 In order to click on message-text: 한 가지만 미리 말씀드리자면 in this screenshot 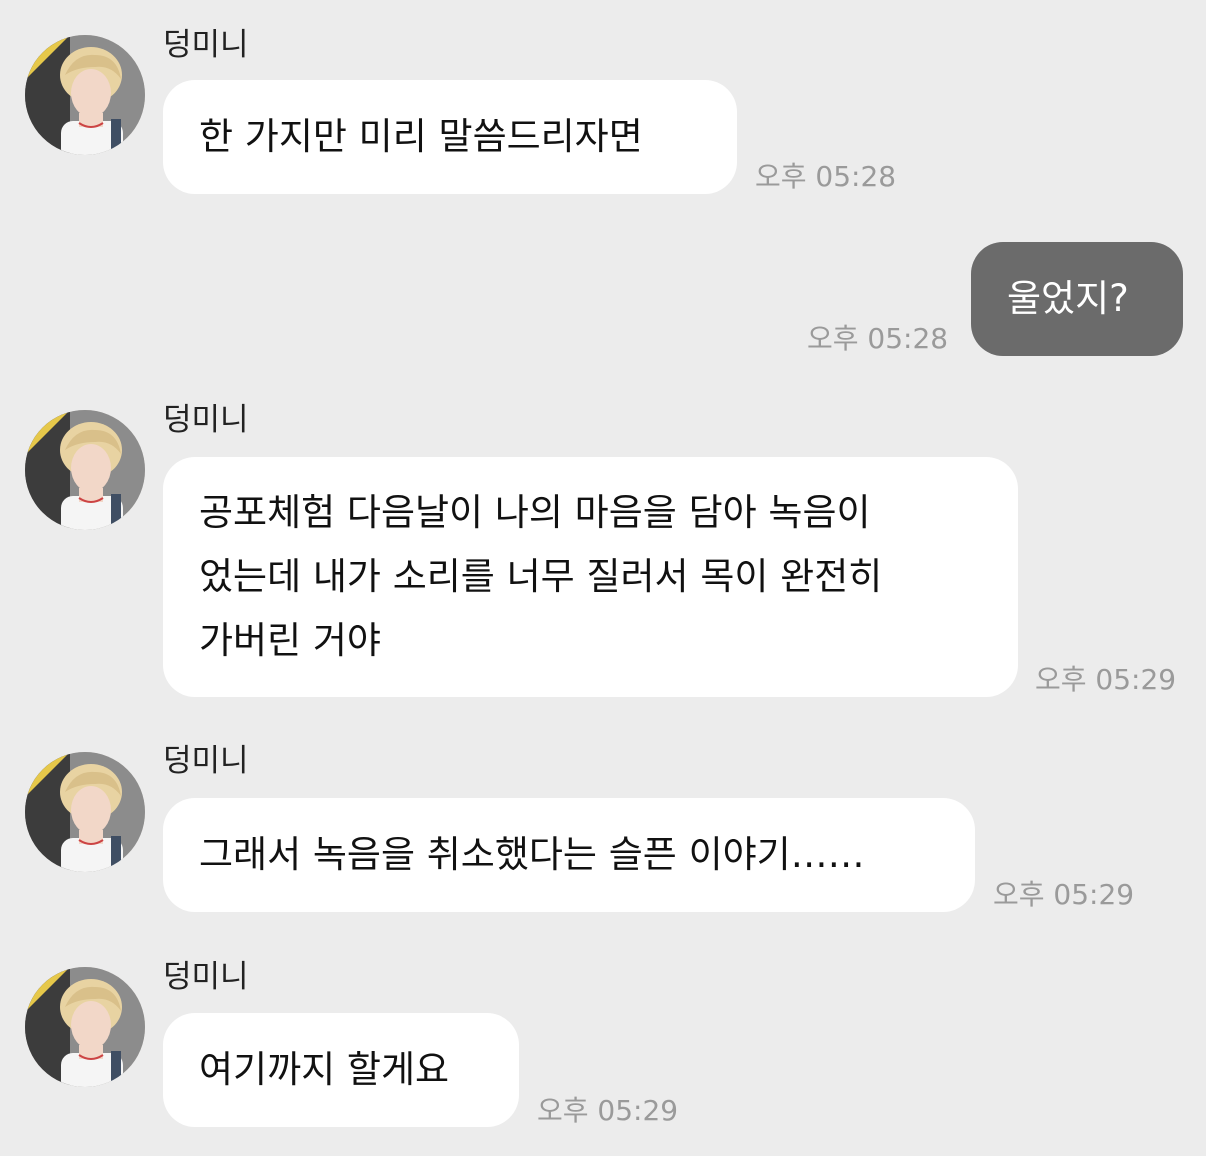, I will do `click(421, 136)`.